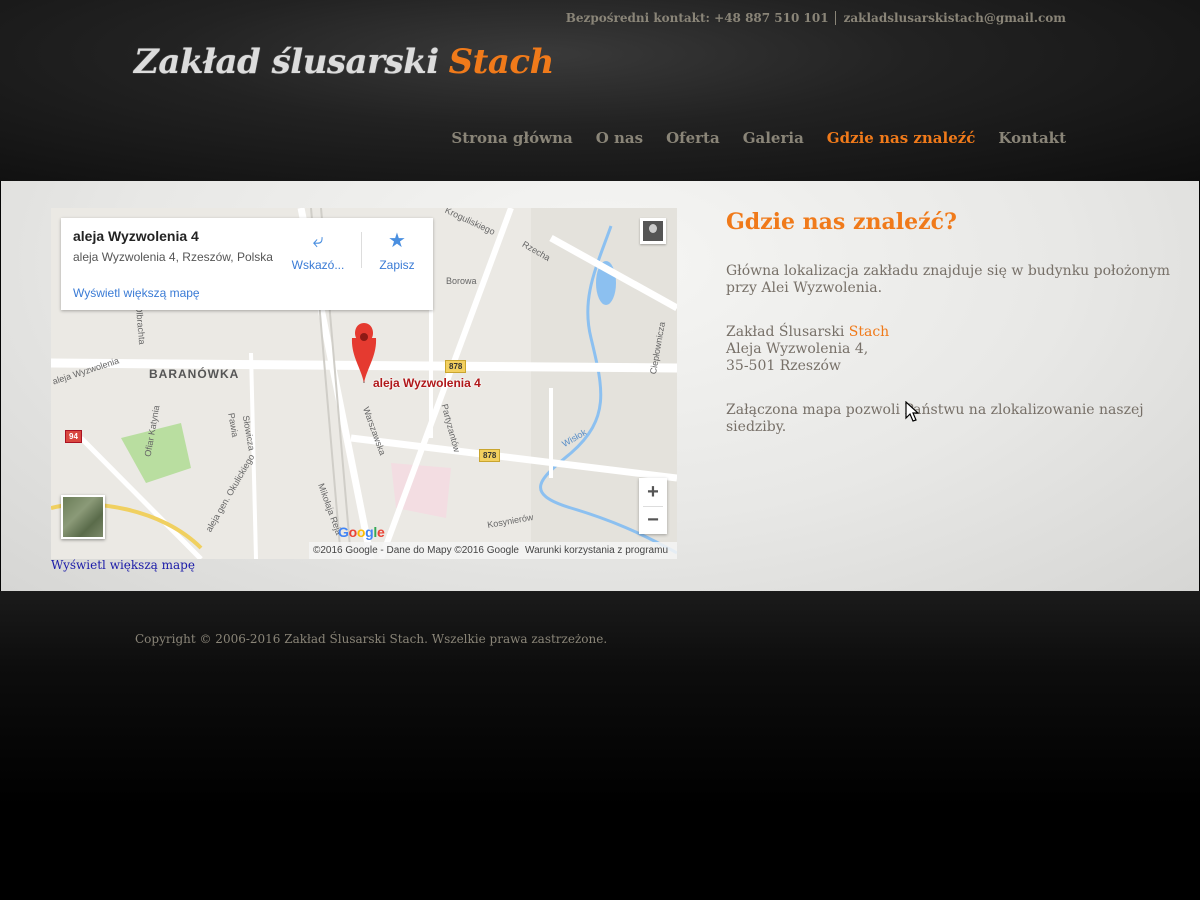 The height and width of the screenshot is (900, 1200). I want to click on map-zoom-control: + −, so click(653, 506).